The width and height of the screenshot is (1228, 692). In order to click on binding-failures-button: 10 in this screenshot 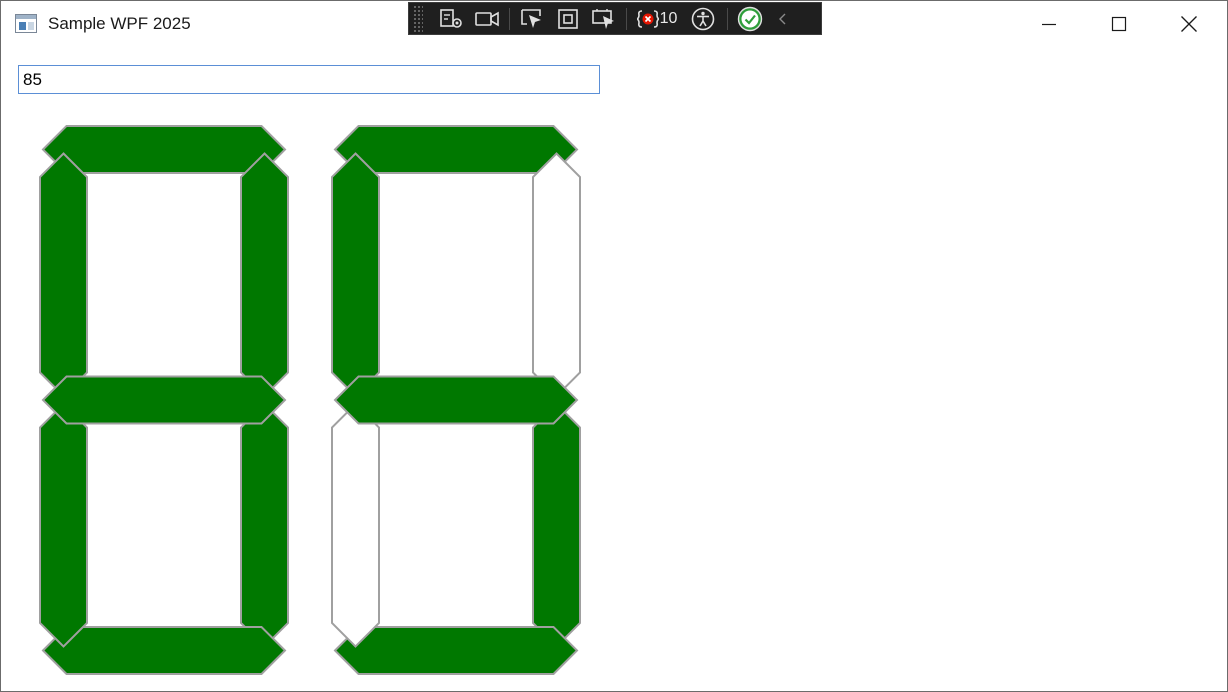, I will do `click(657, 18)`.